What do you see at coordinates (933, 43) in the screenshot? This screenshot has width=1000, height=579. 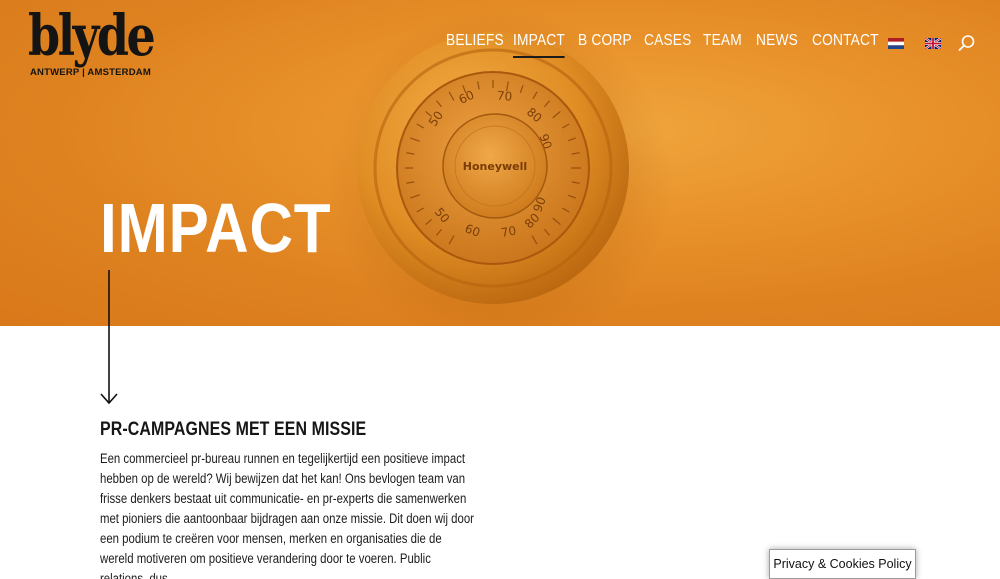 I see `english-flag-icon` at bounding box center [933, 43].